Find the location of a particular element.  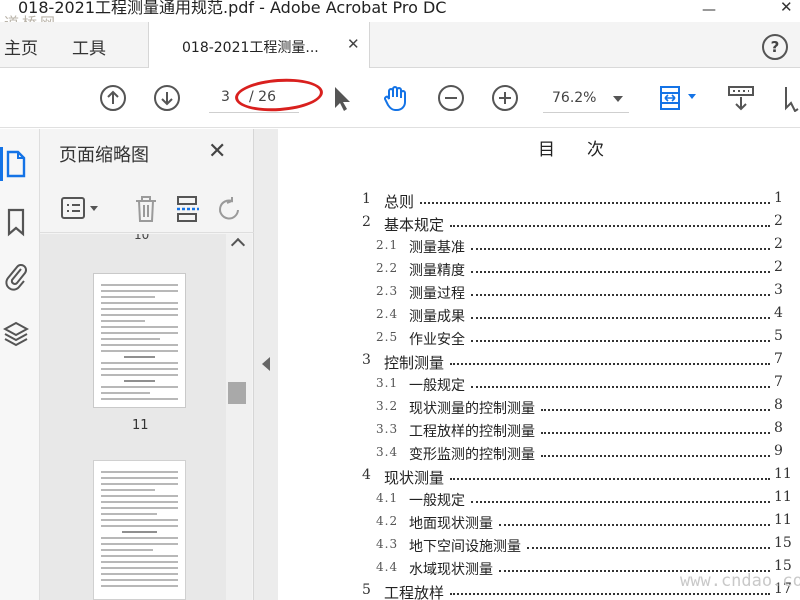

toc-entry: 1 总则 1 is located at coordinates (539, 201).